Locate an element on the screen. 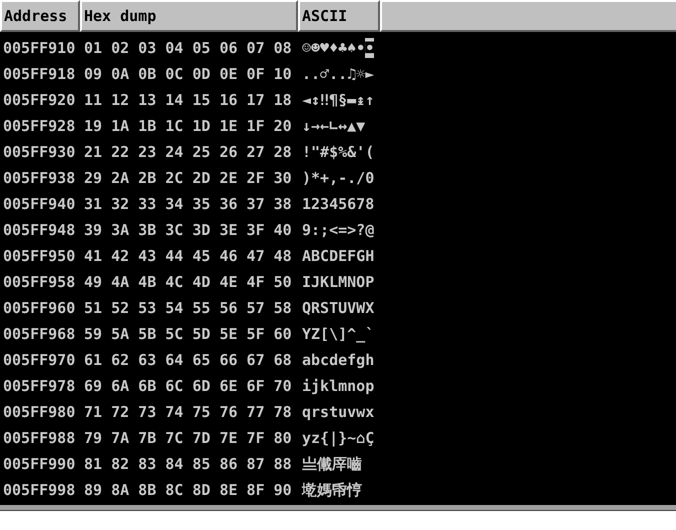 This screenshot has height=530, width=676. column-header: Address is located at coordinates (40, 16).